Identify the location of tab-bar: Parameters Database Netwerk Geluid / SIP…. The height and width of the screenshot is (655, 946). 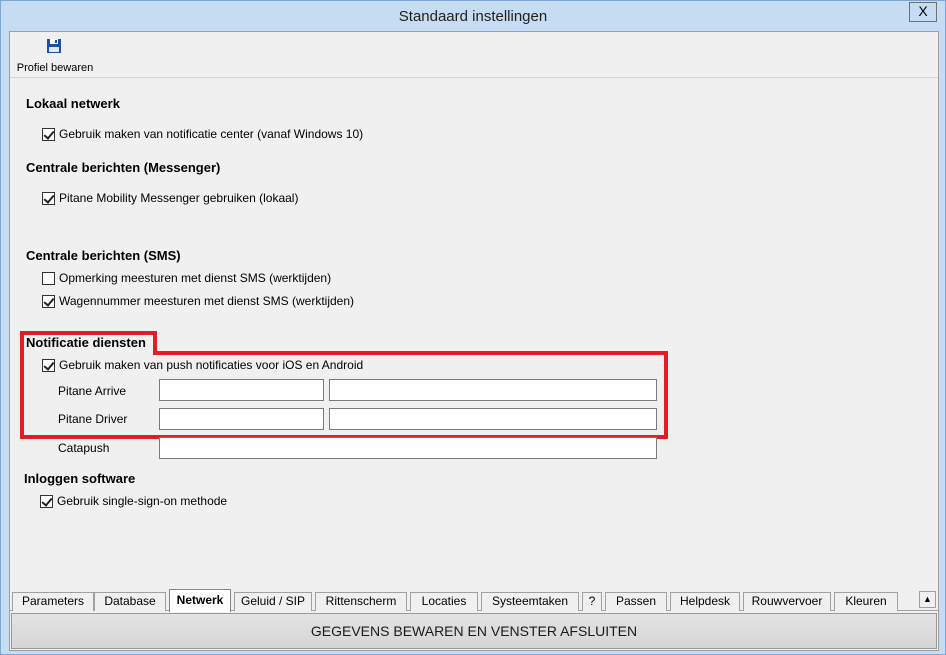
(474, 600).